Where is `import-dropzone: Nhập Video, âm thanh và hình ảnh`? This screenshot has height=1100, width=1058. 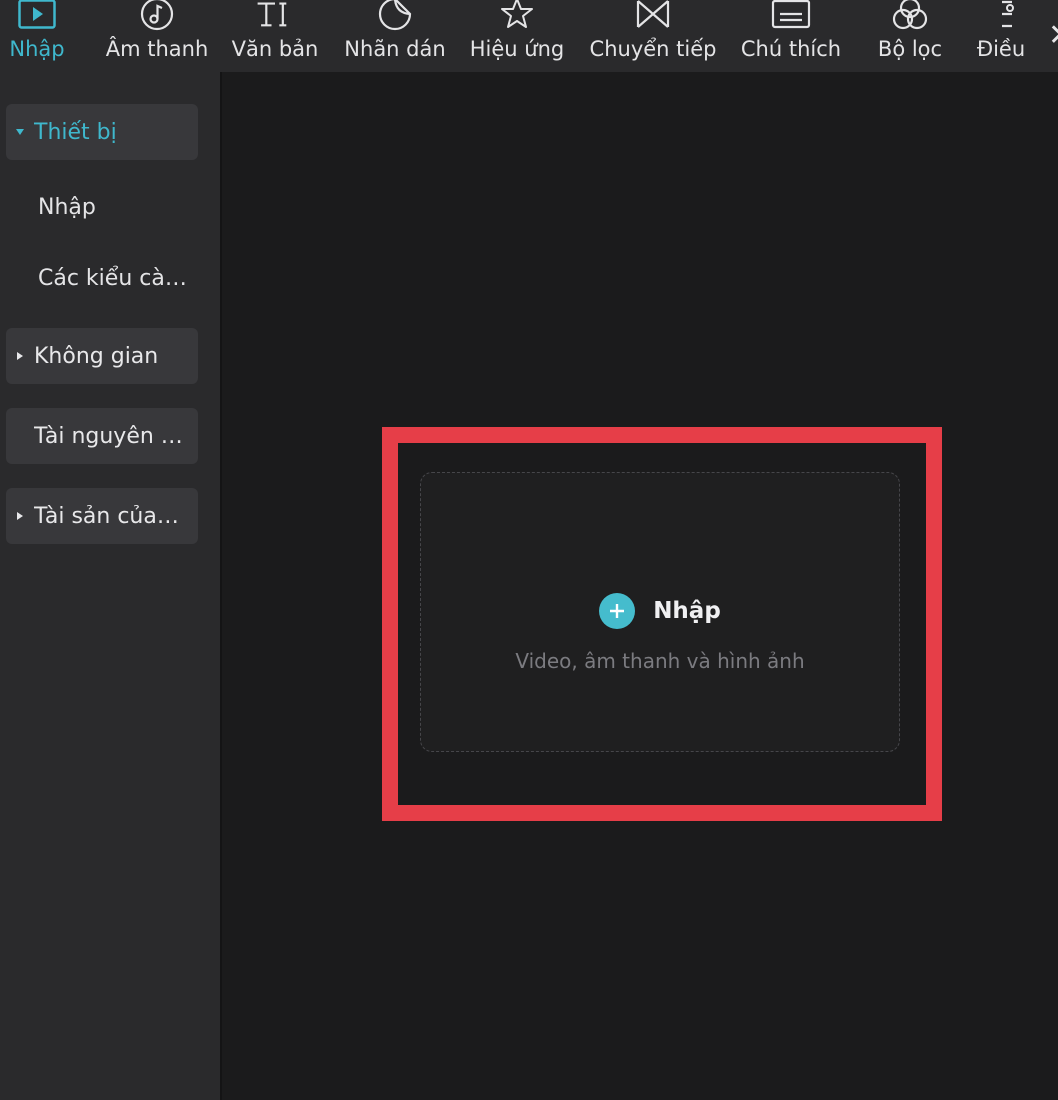 import-dropzone: Nhập Video, âm thanh và hình ảnh is located at coordinates (660, 612).